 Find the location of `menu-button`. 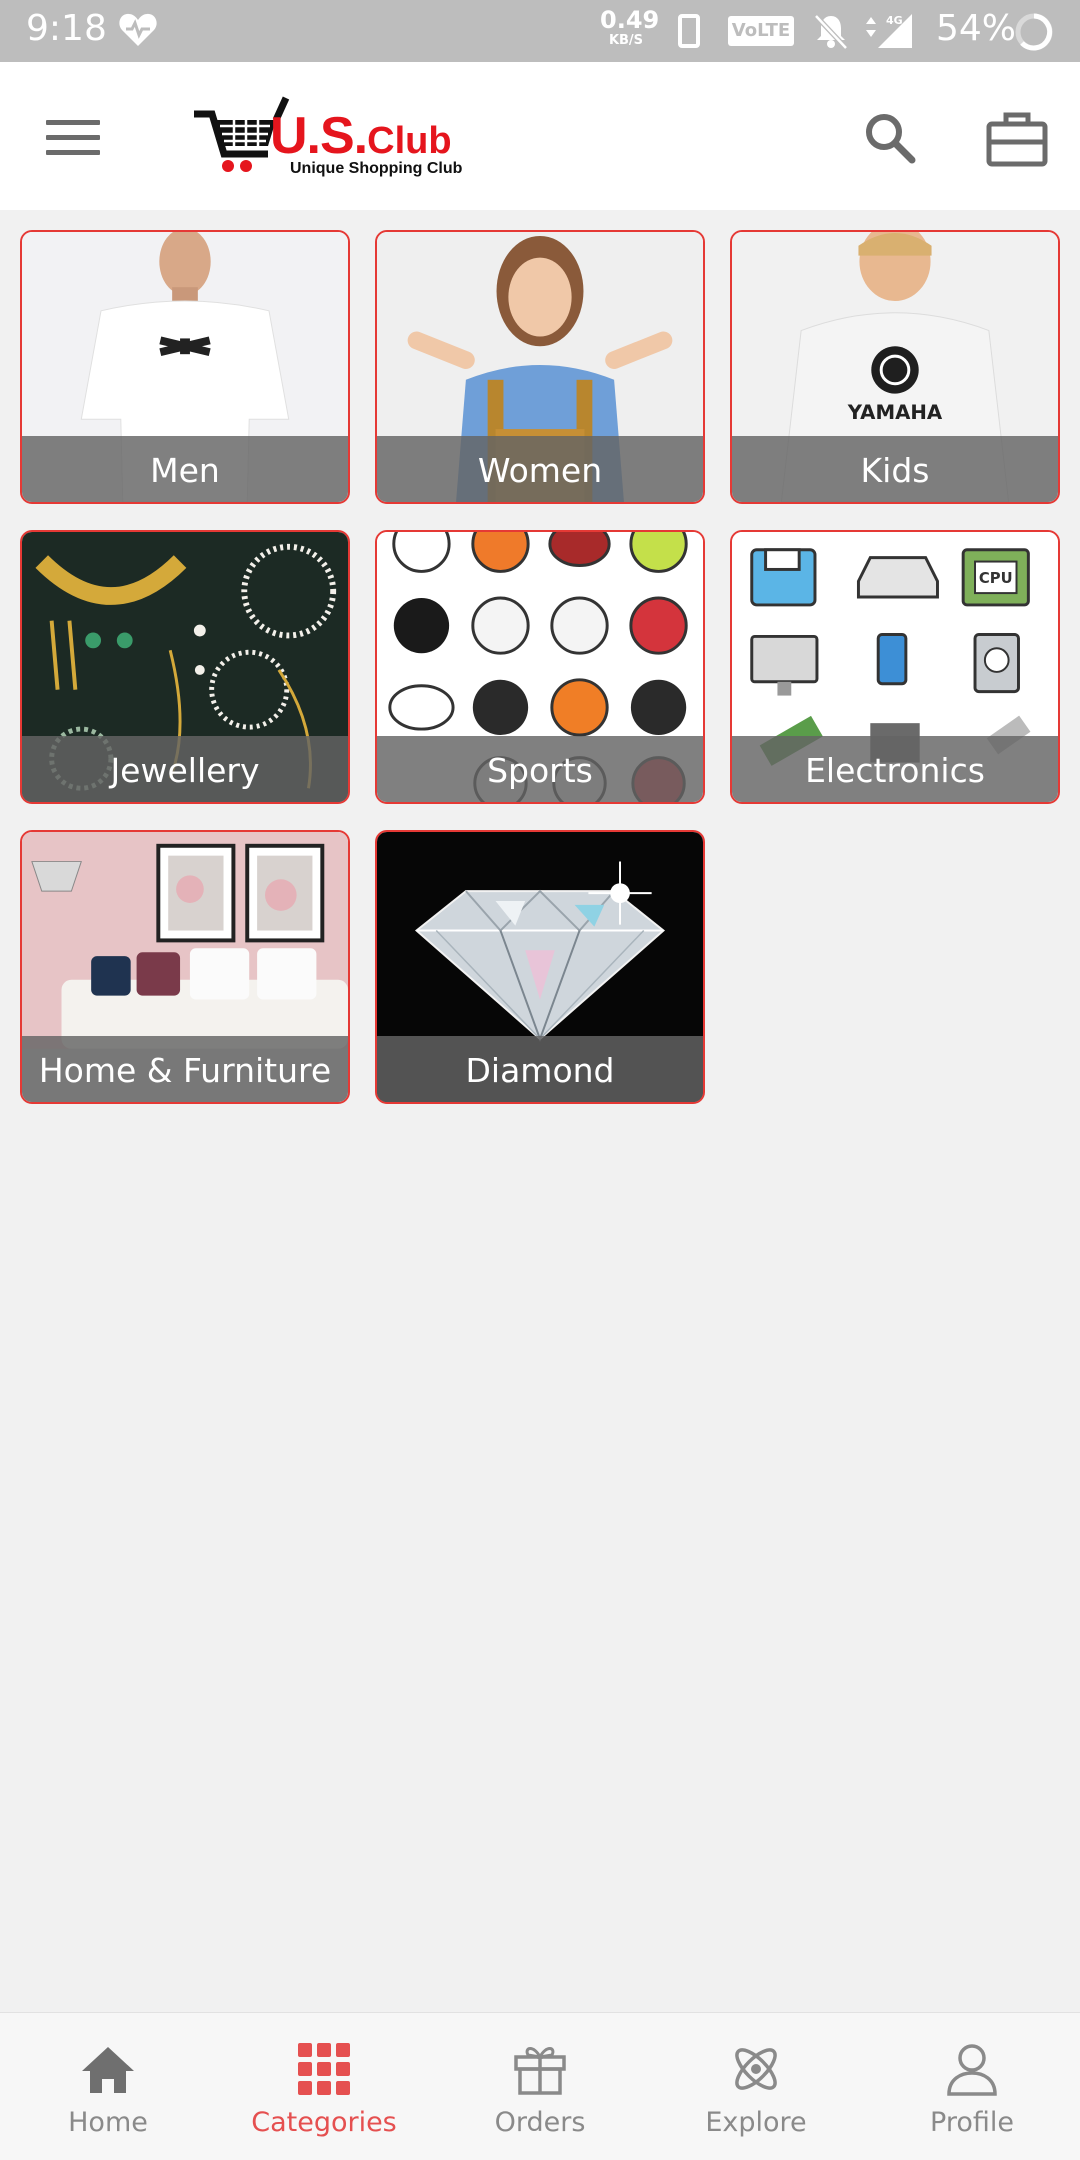

menu-button is located at coordinates (73, 140).